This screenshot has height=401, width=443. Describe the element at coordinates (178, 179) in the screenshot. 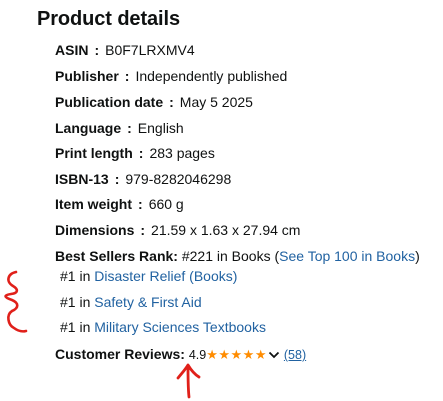

I see `detail-value: 979-8282046298` at that location.